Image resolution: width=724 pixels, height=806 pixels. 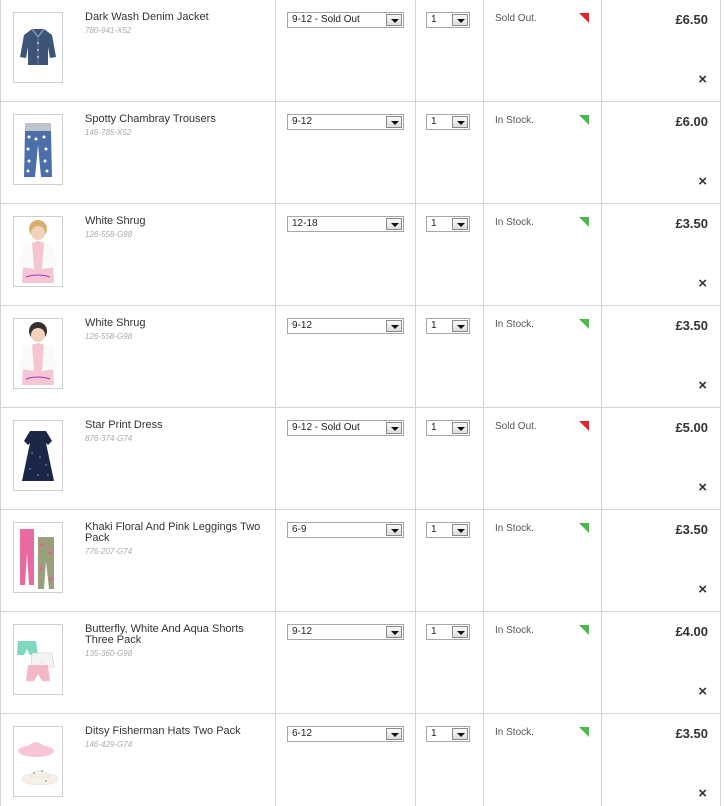 What do you see at coordinates (345, 734) in the screenshot?
I see `size-select: 6-12` at bounding box center [345, 734].